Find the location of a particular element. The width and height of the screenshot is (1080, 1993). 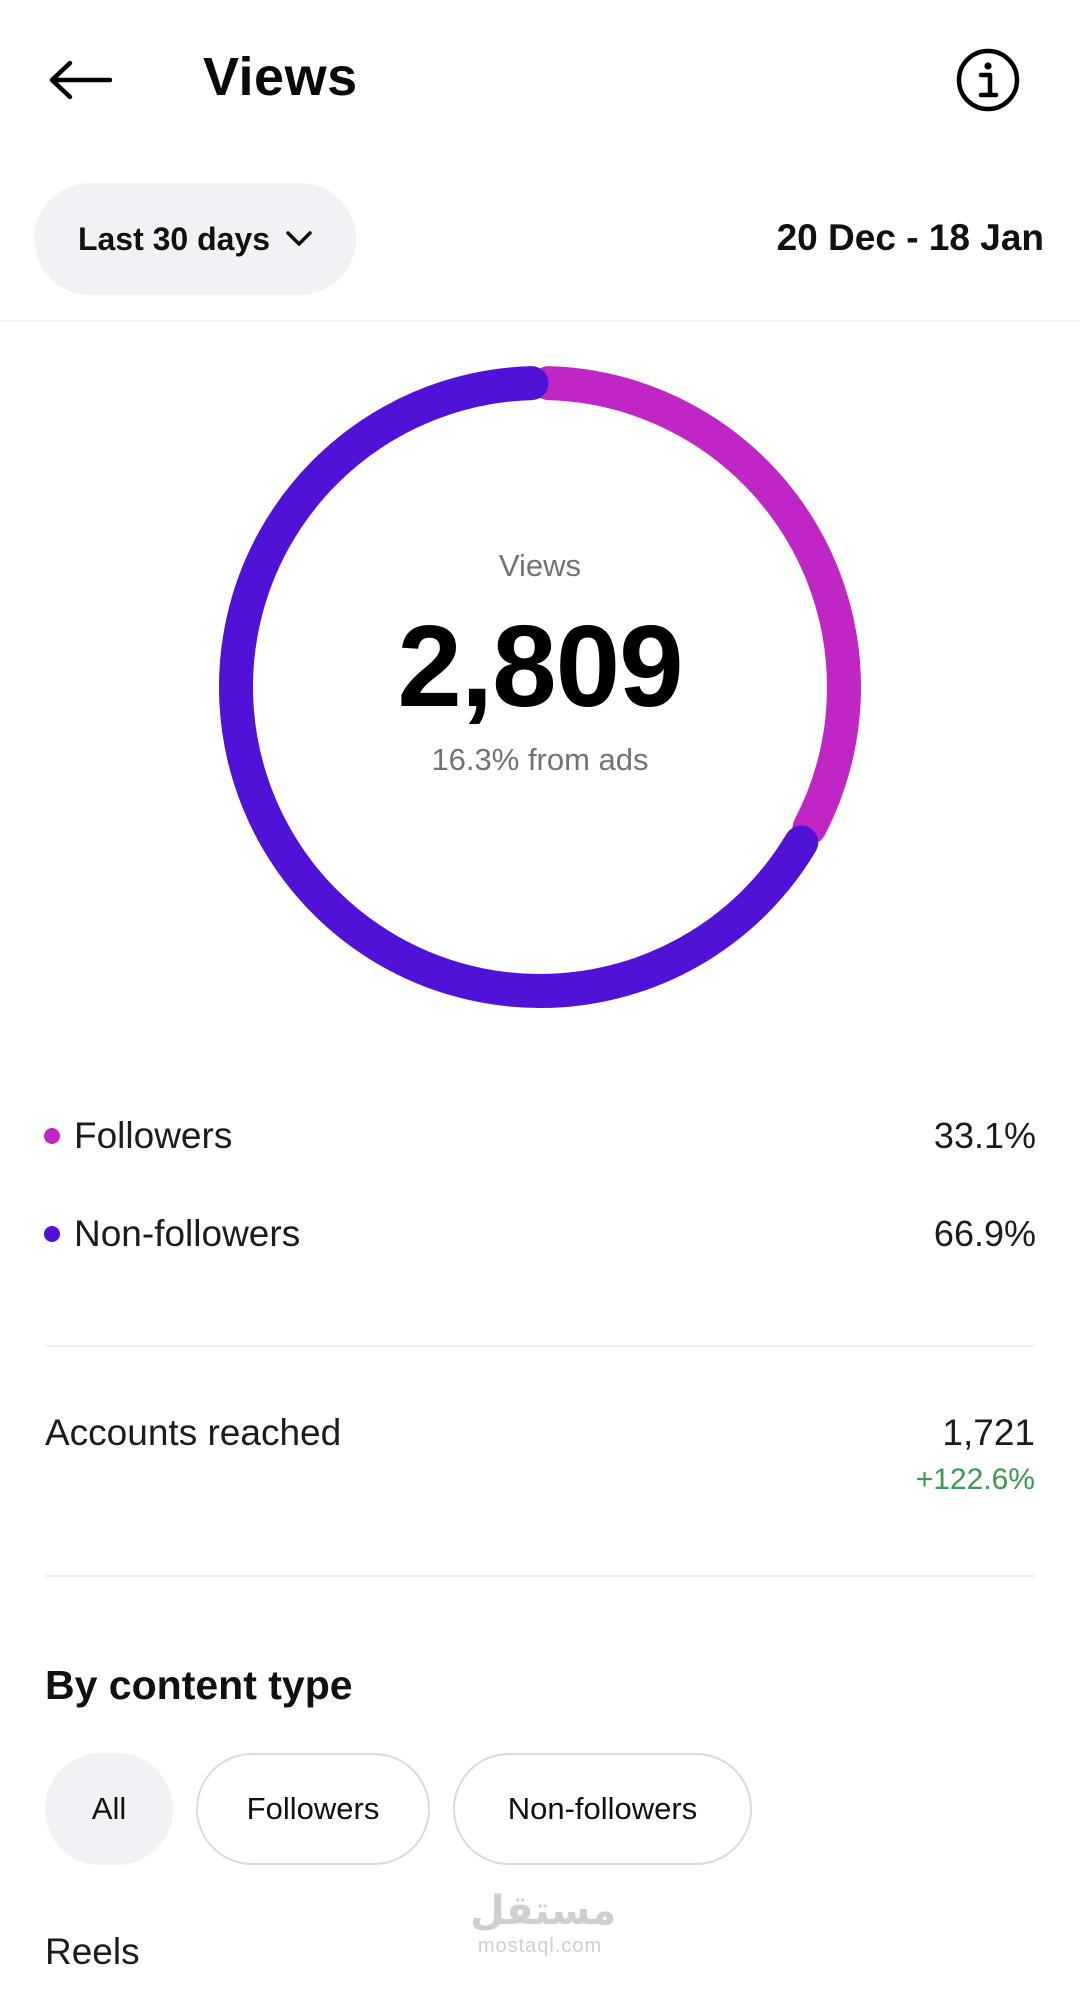

section-title: By content type is located at coordinates (199, 1685).